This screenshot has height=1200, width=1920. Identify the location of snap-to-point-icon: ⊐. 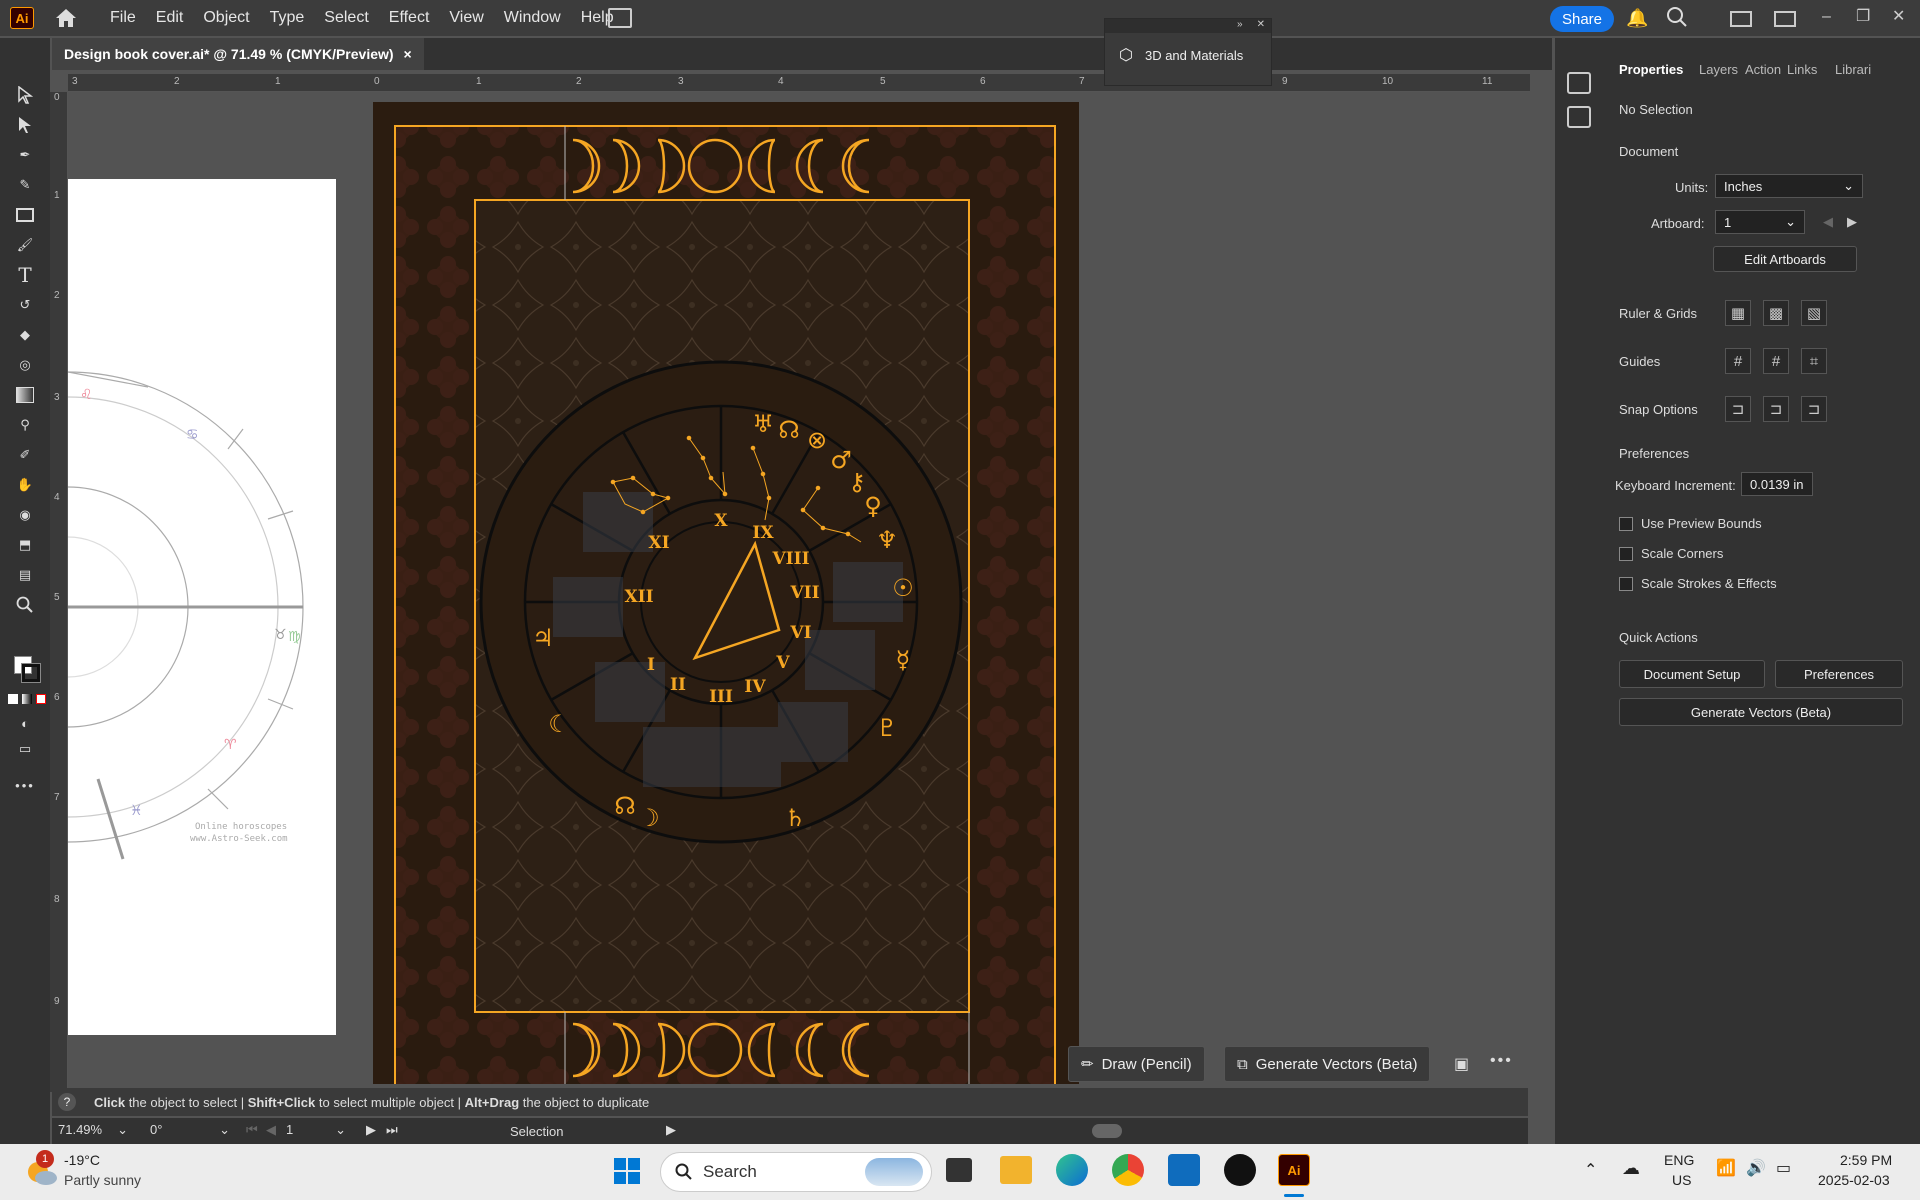
(1738, 409).